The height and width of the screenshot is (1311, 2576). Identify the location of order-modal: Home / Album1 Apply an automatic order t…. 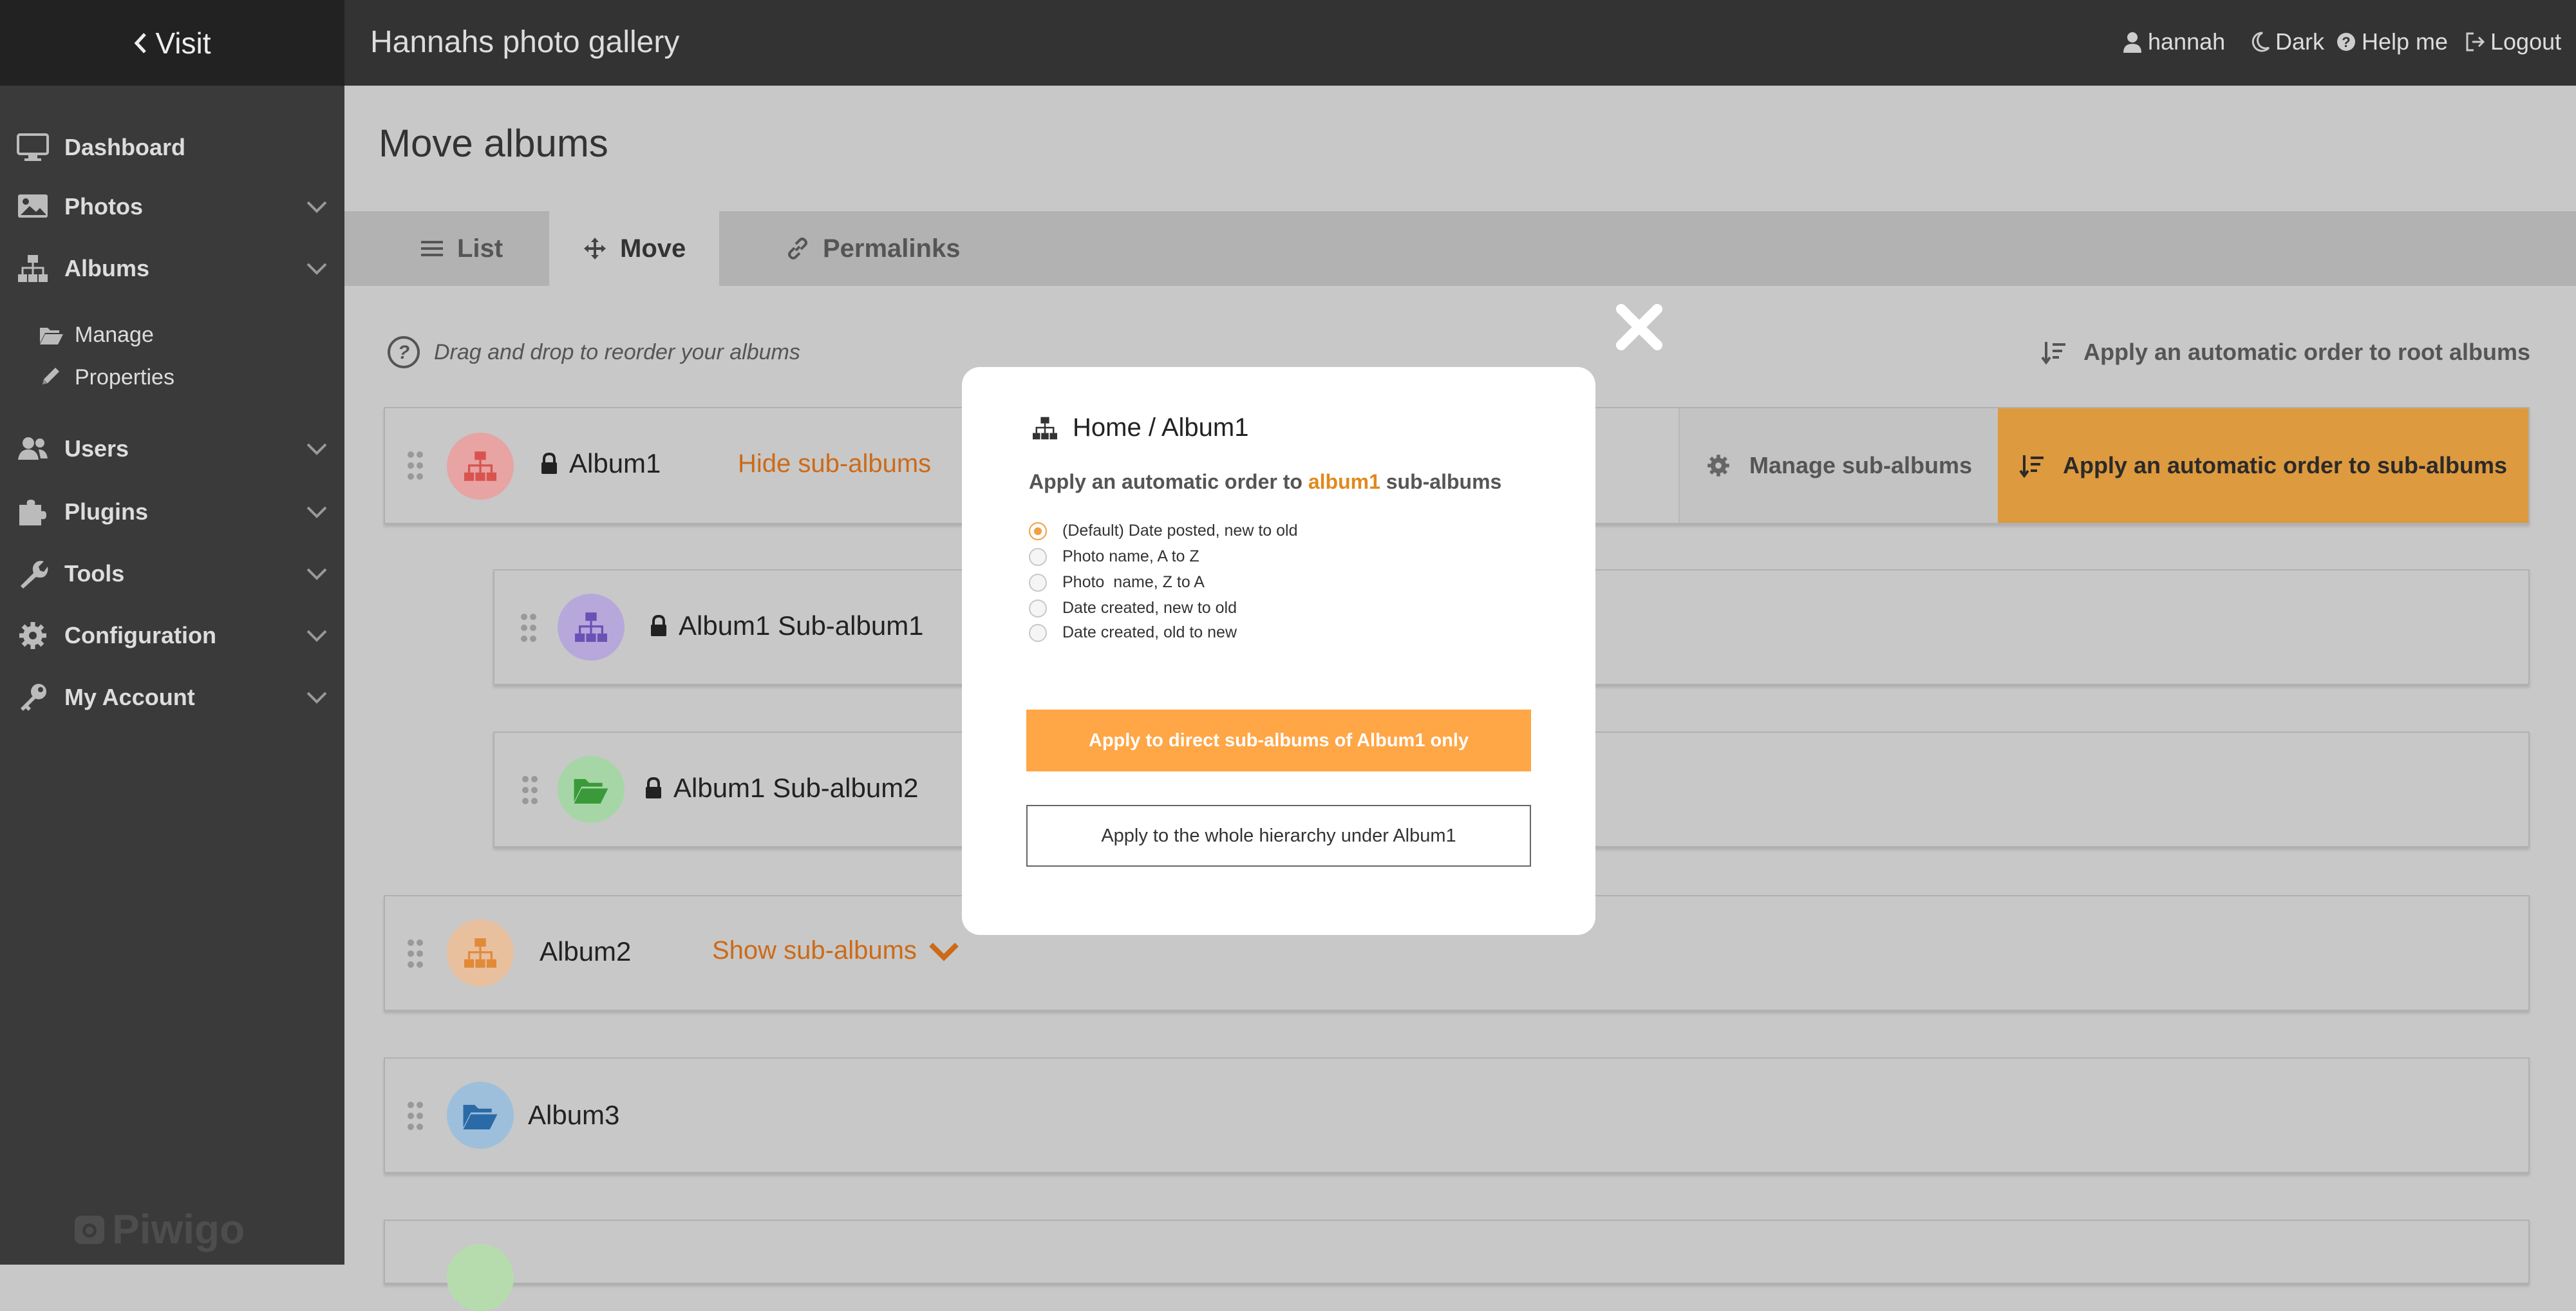
(1278, 651).